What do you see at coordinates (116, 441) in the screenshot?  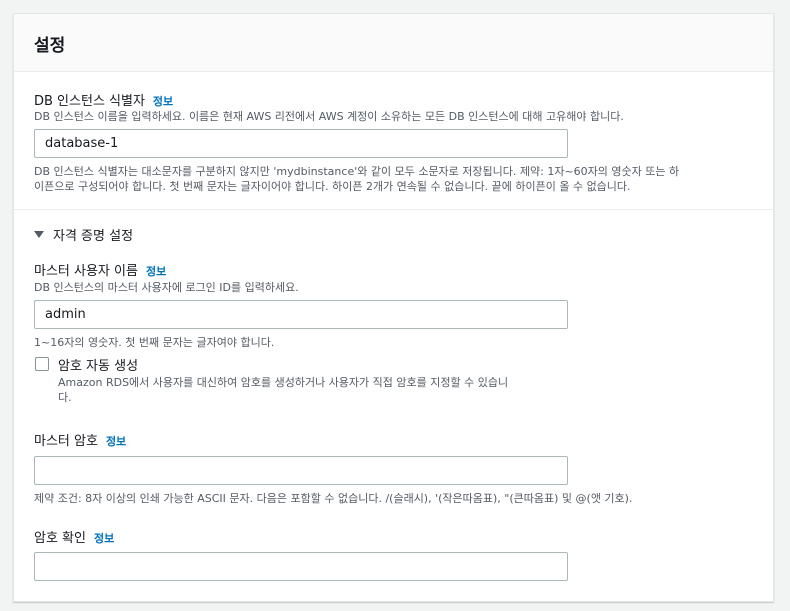 I see `master-password-info-link: 정보` at bounding box center [116, 441].